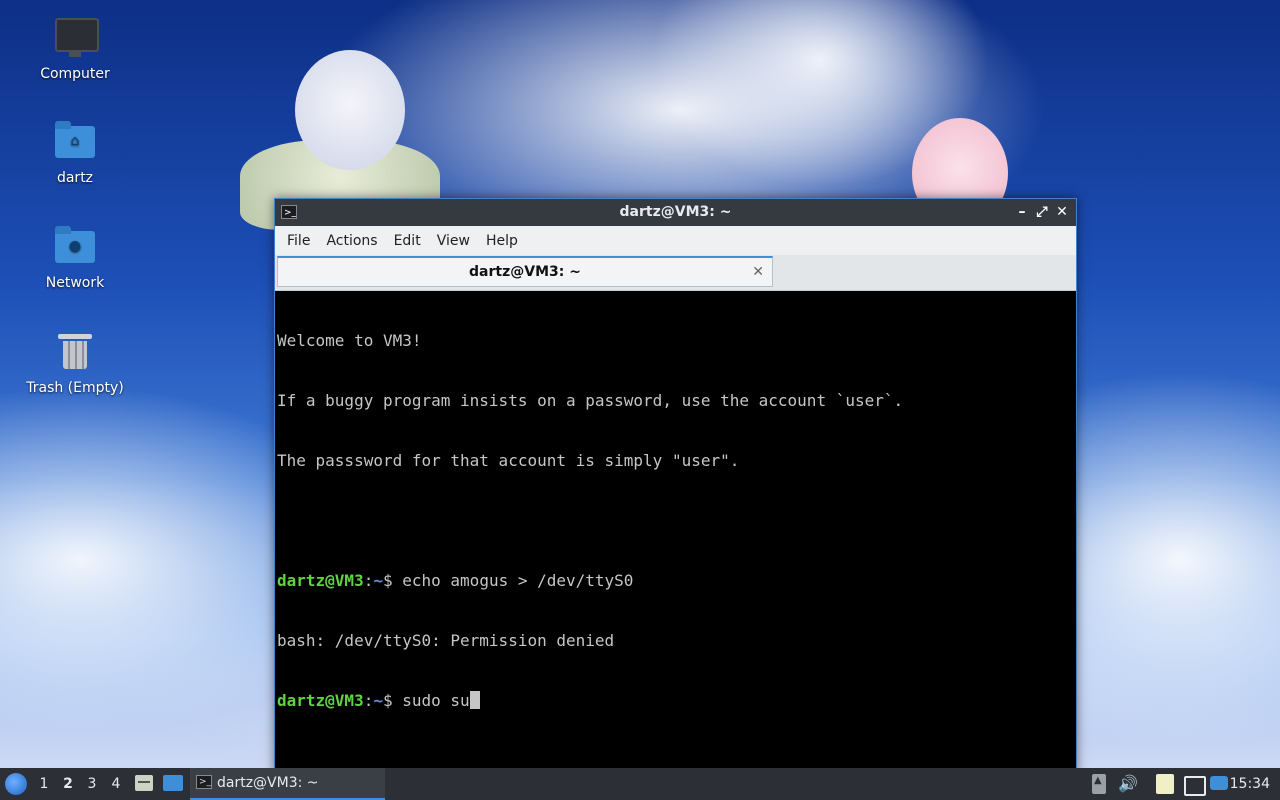 Image resolution: width=1280 pixels, height=800 pixels. Describe the element at coordinates (350, 110) in the screenshot. I see `wallpaper-figure` at that location.